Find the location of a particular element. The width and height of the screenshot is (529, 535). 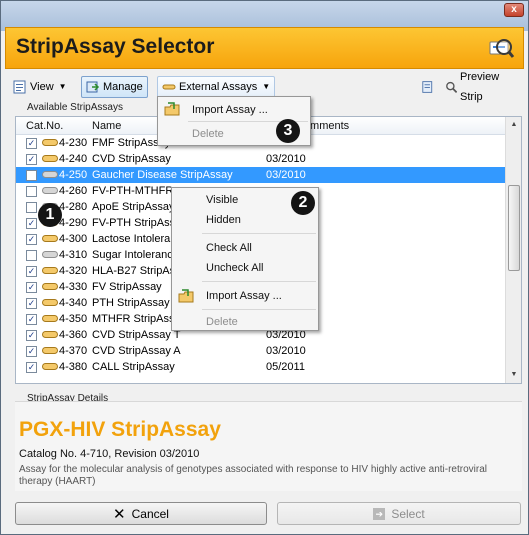

list-scrollbar: ▲ ▼ is located at coordinates (513, 250).